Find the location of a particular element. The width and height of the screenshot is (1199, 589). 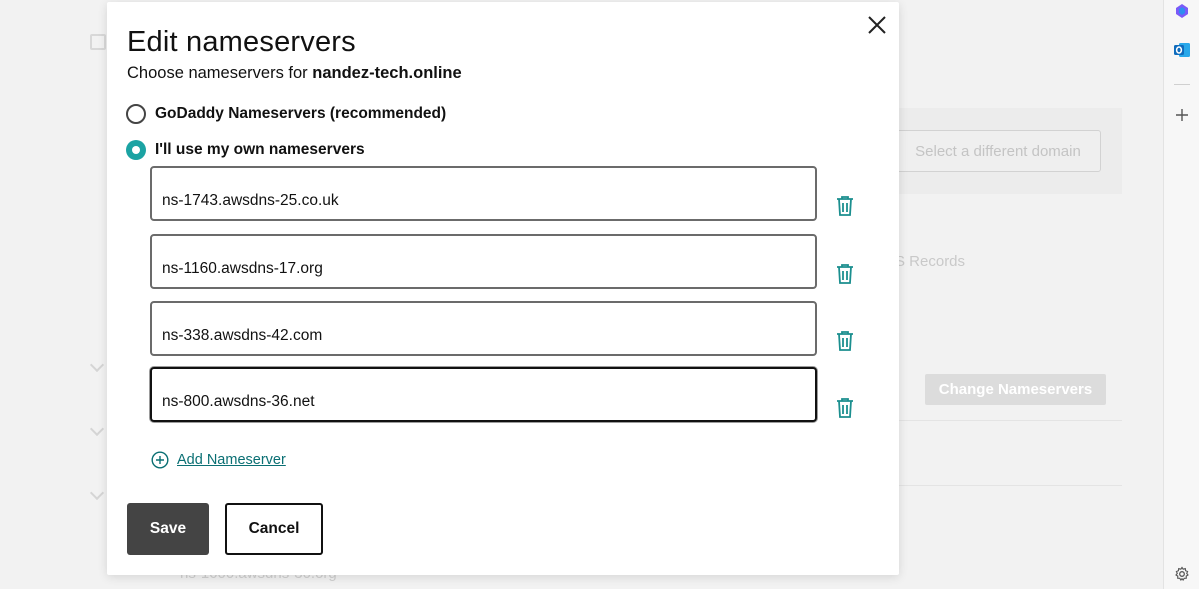

select-different-domain-button: Select a different domain is located at coordinates (998, 151).